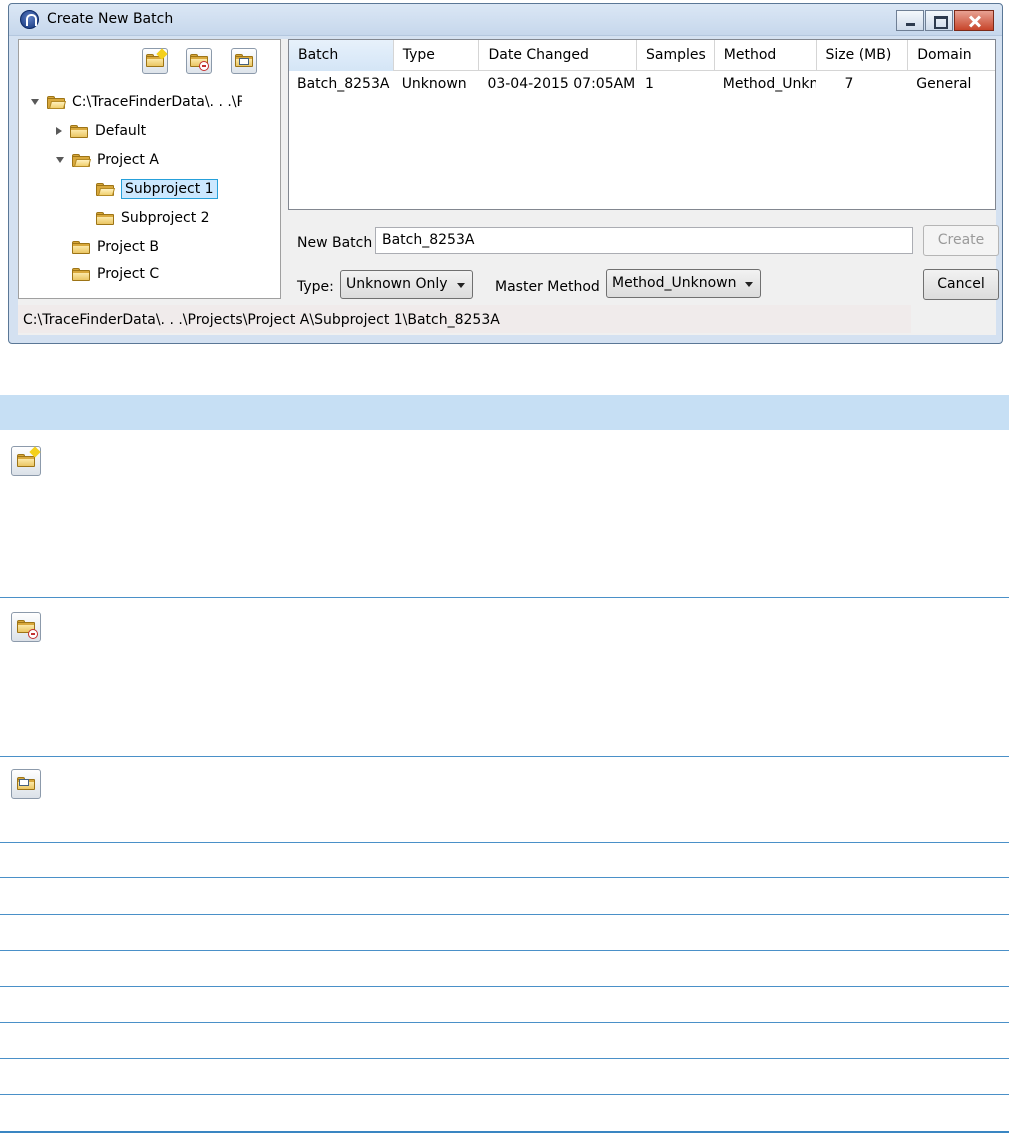  I want to click on cell-size: 7, so click(849, 84).